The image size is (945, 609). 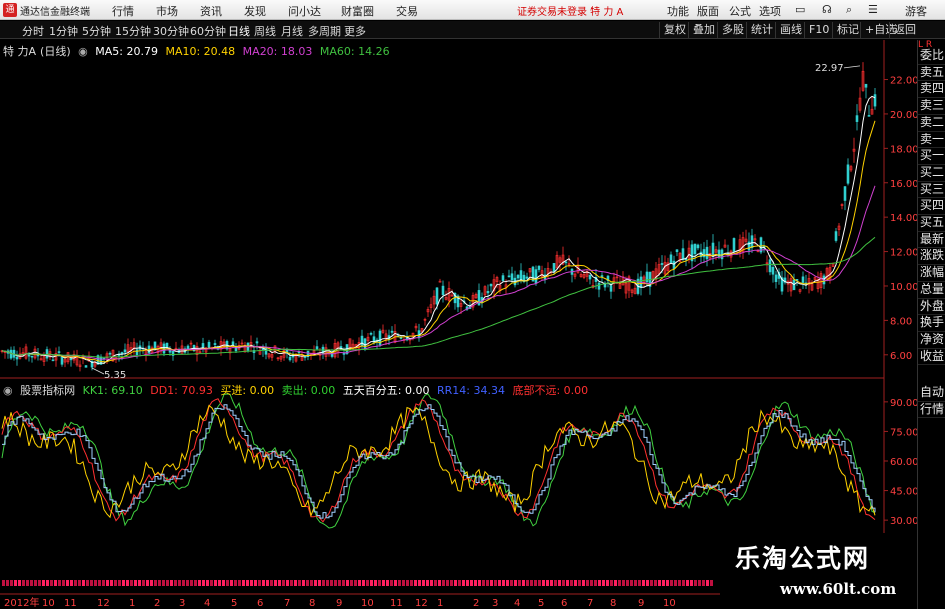 What do you see at coordinates (931, 140) in the screenshot?
I see `right-tab-5: 卖一` at bounding box center [931, 140].